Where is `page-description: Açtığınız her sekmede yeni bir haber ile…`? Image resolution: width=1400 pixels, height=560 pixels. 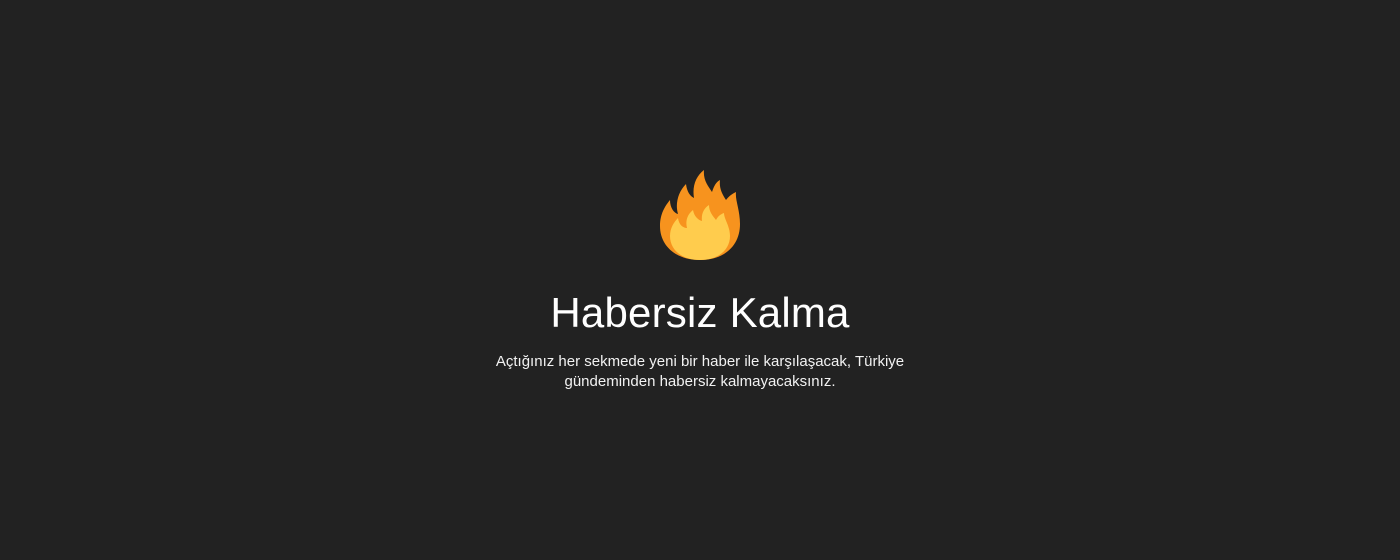
page-description: Açtığınız her sekmede yeni bir haber ile… is located at coordinates (700, 371).